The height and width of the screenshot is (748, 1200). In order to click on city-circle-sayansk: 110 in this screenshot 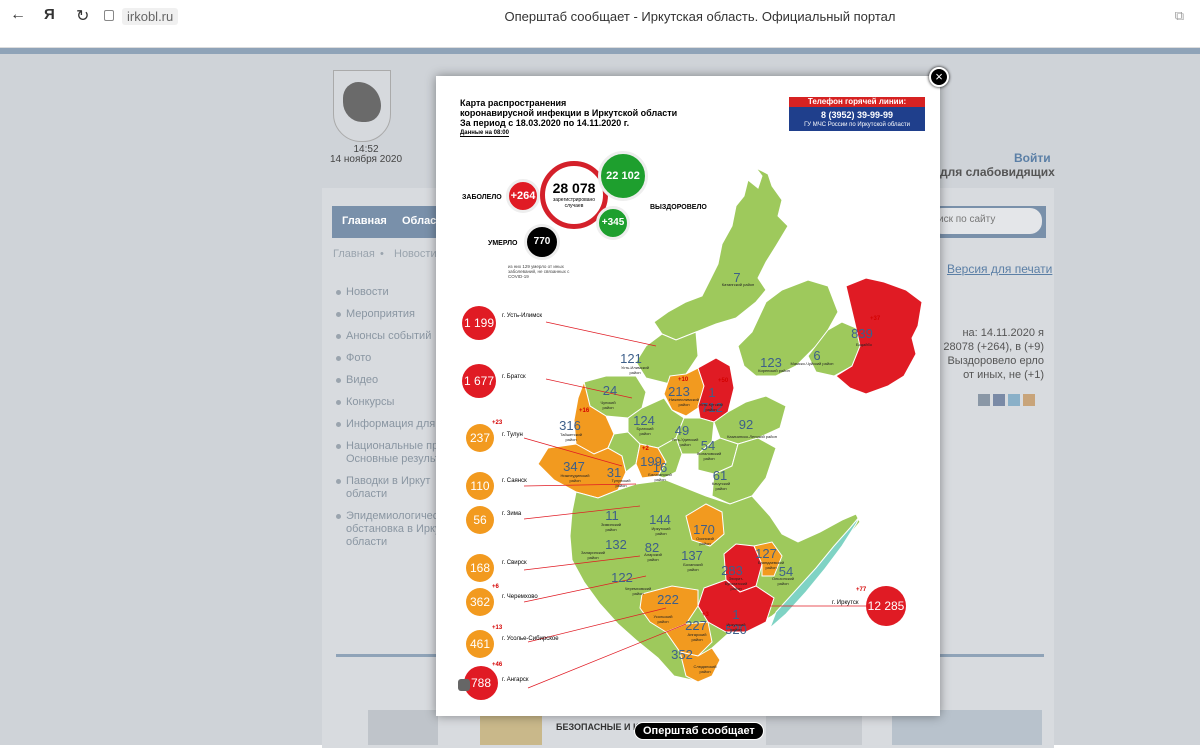, I will do `click(480, 486)`.